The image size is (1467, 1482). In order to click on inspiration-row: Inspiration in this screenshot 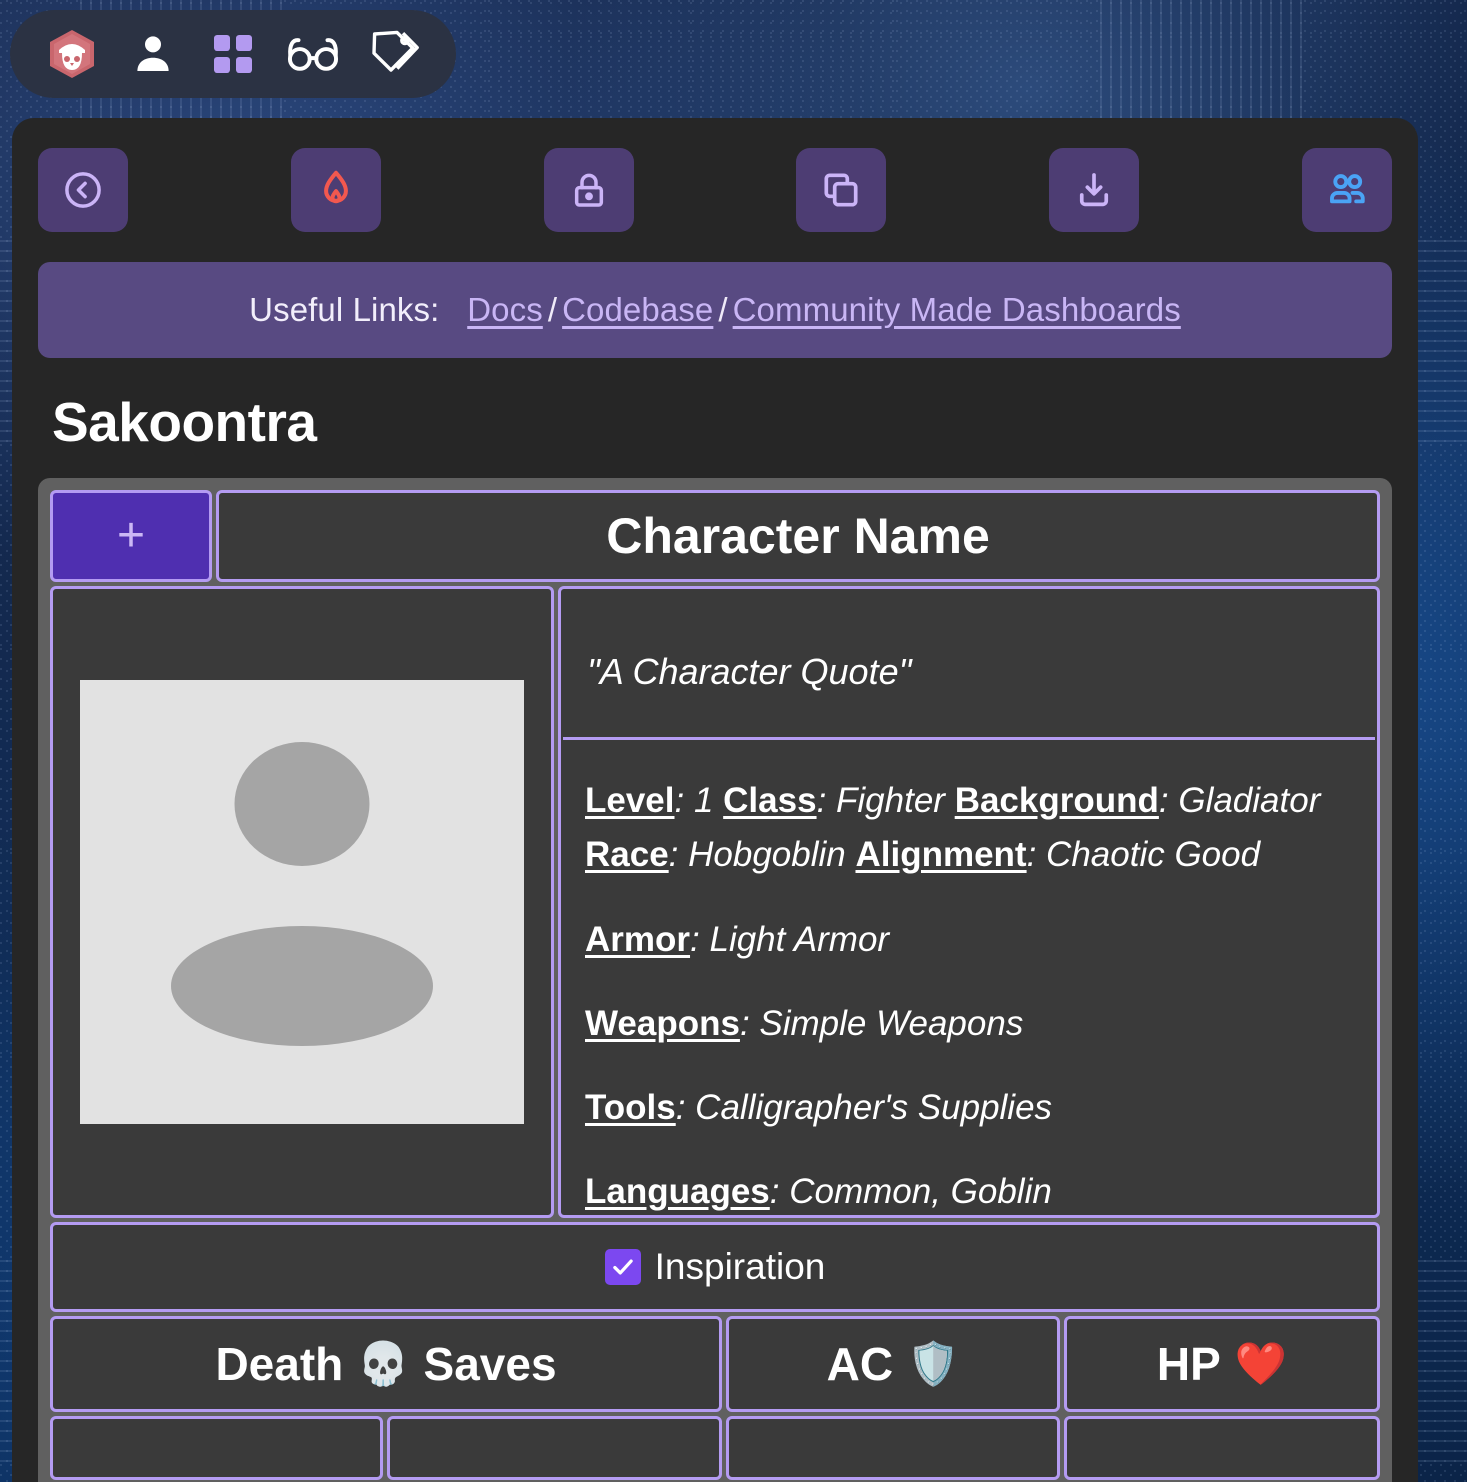, I will do `click(715, 1267)`.